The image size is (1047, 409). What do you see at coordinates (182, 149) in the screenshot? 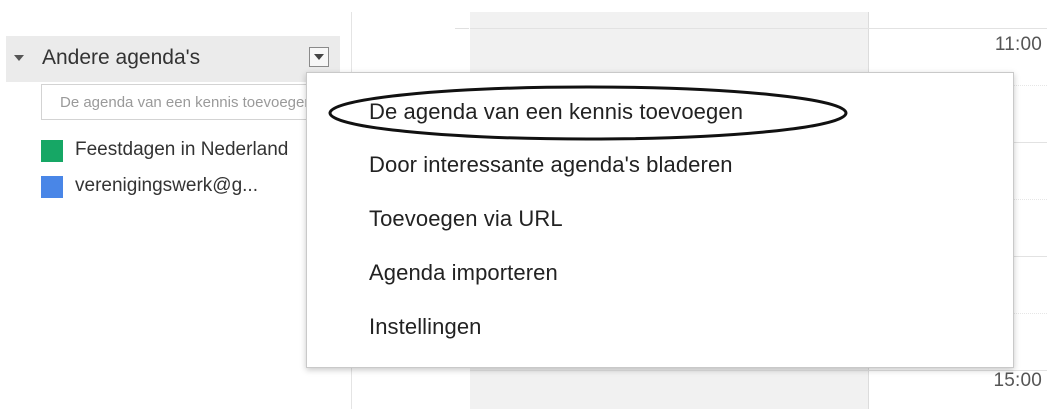
I see `calendar-label: Feestdagen in Nederland` at bounding box center [182, 149].